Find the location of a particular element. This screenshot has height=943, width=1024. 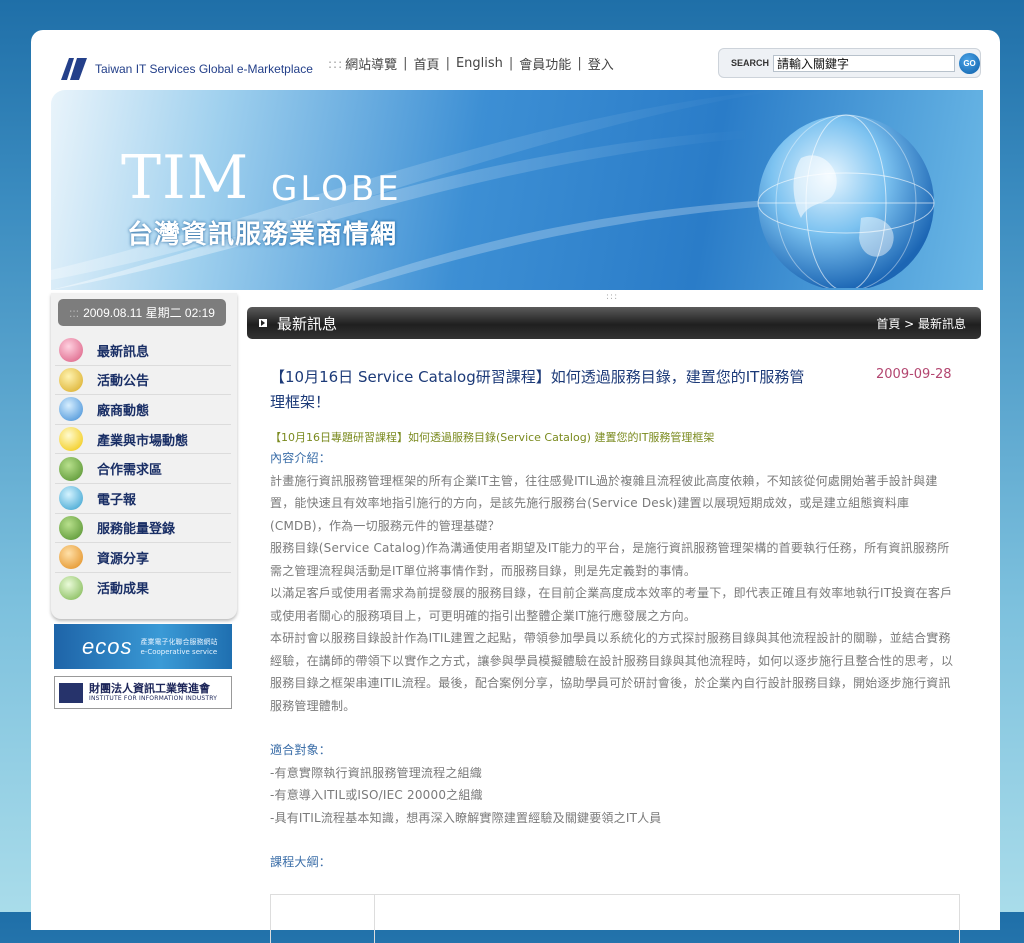

iii-logo-icon is located at coordinates (71, 692).